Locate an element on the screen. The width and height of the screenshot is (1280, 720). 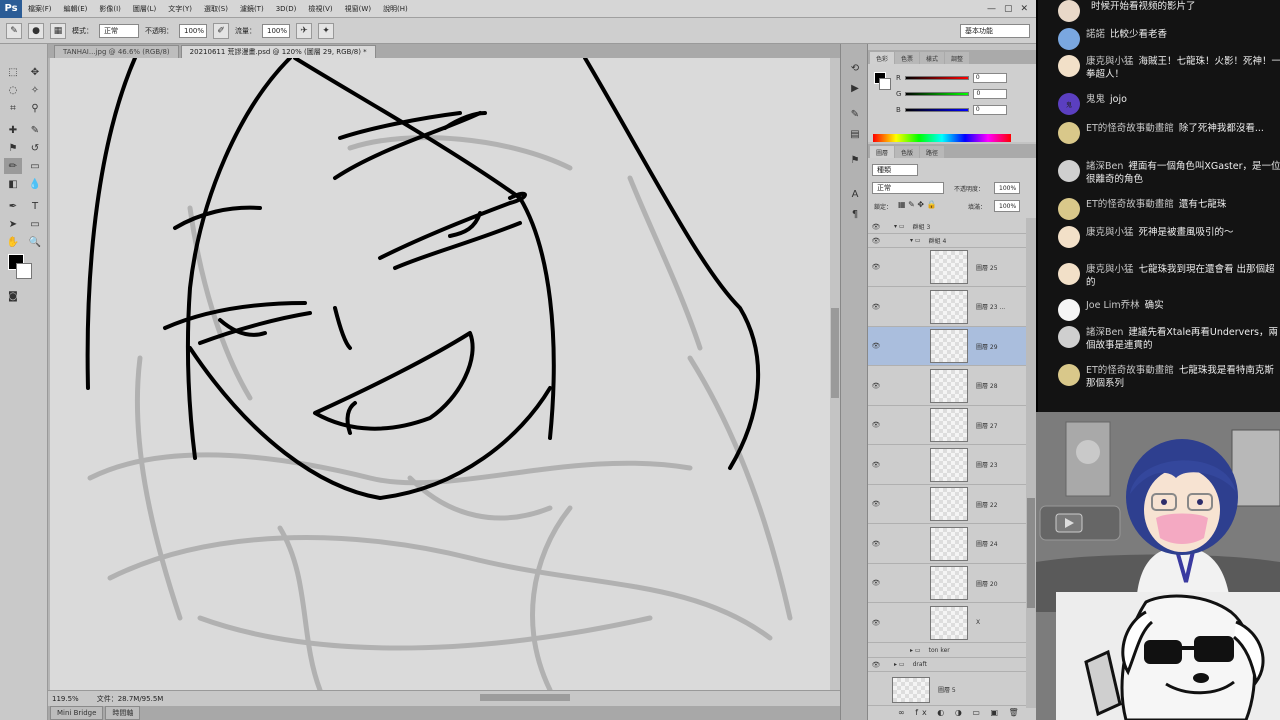
layer-row: 👁 圖層 27 is located at coordinates (947, 425).